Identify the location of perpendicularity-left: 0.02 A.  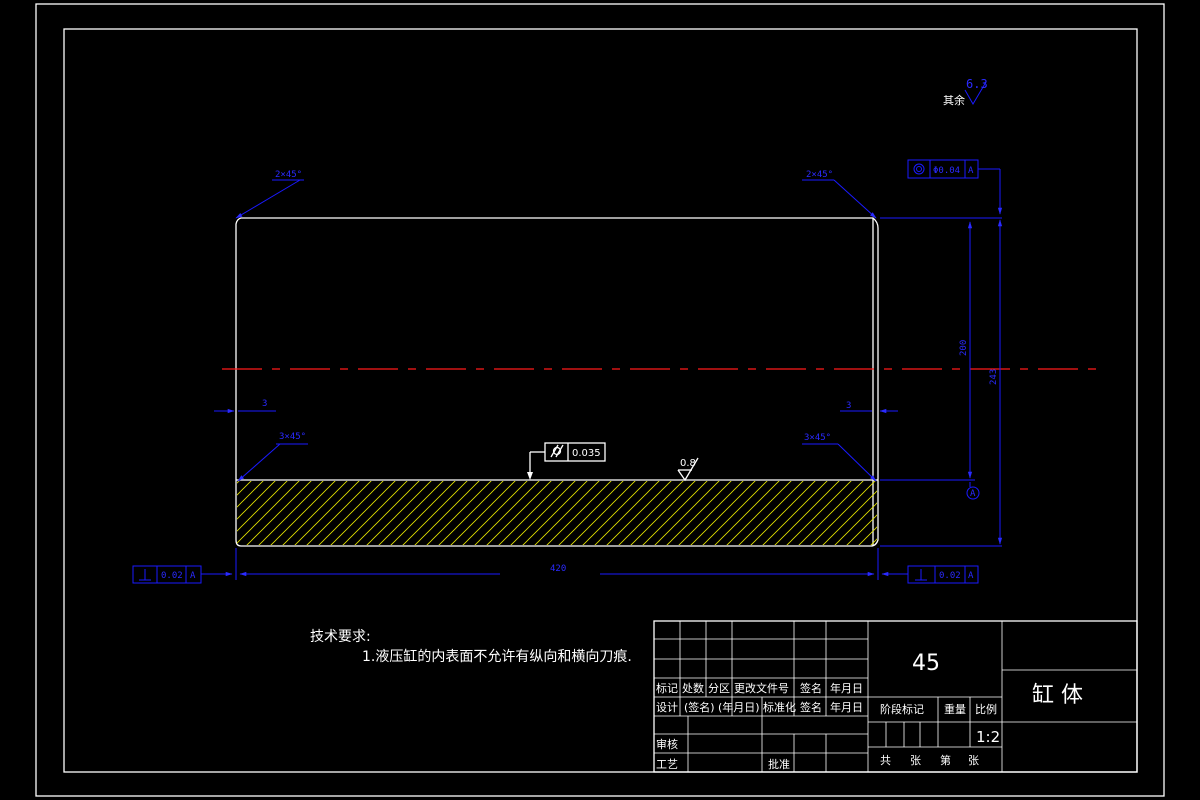
(182, 574).